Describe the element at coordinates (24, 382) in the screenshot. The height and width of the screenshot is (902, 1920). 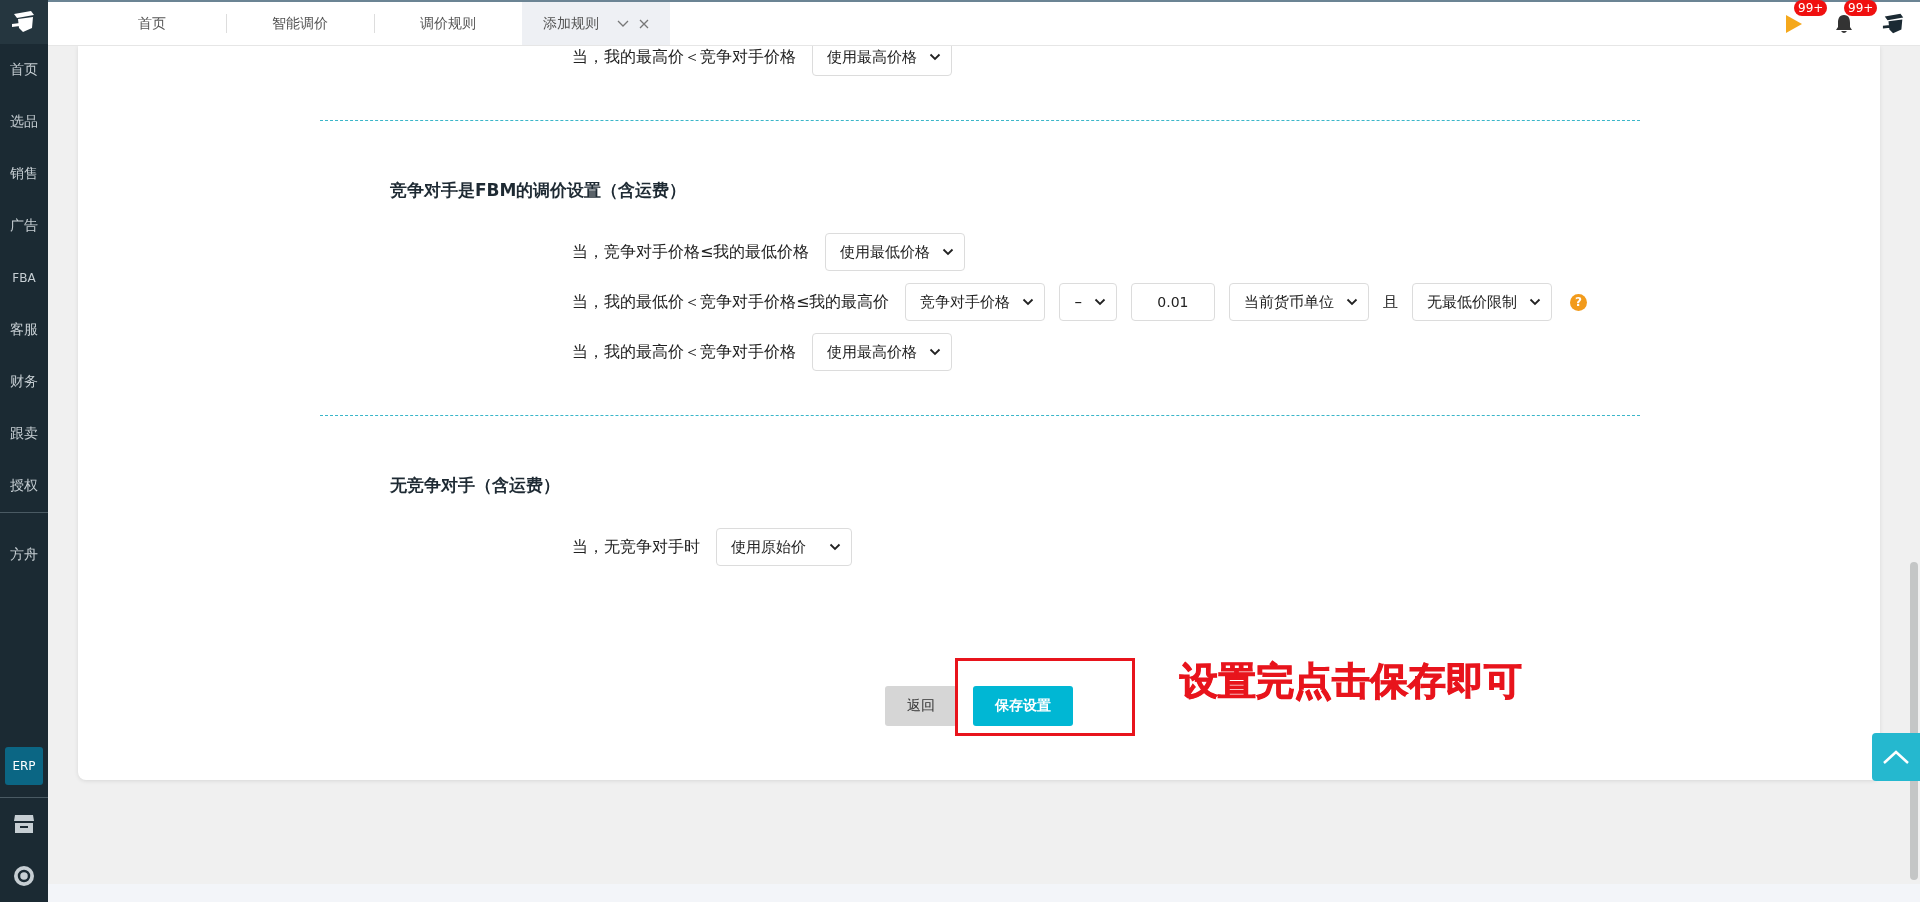
I see `sidebar-item: 财务` at that location.